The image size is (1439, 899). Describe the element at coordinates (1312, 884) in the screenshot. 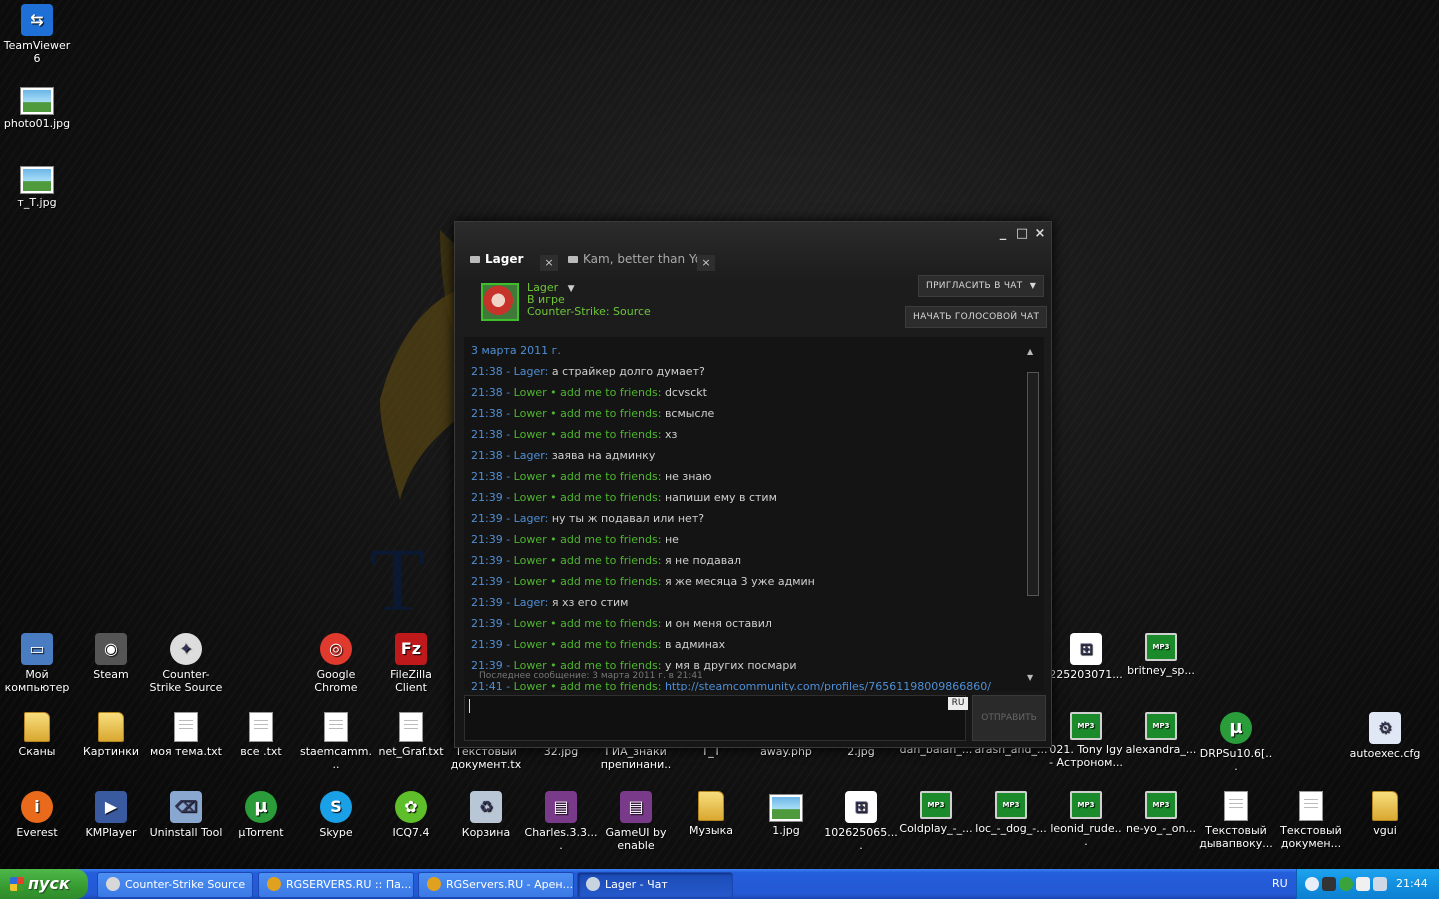

I see `tray-arrow-icon` at that location.